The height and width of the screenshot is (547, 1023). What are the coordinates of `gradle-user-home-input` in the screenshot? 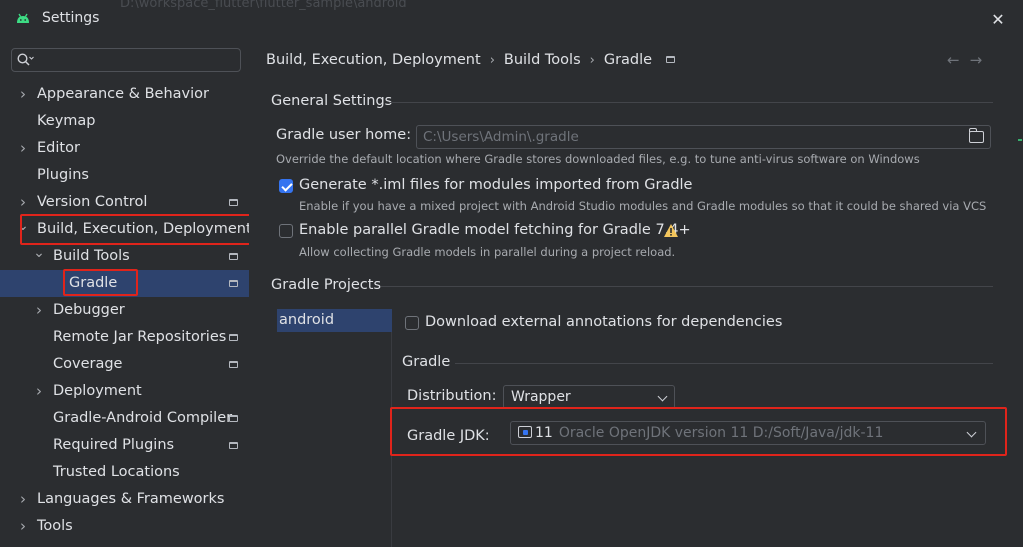 It's located at (693, 137).